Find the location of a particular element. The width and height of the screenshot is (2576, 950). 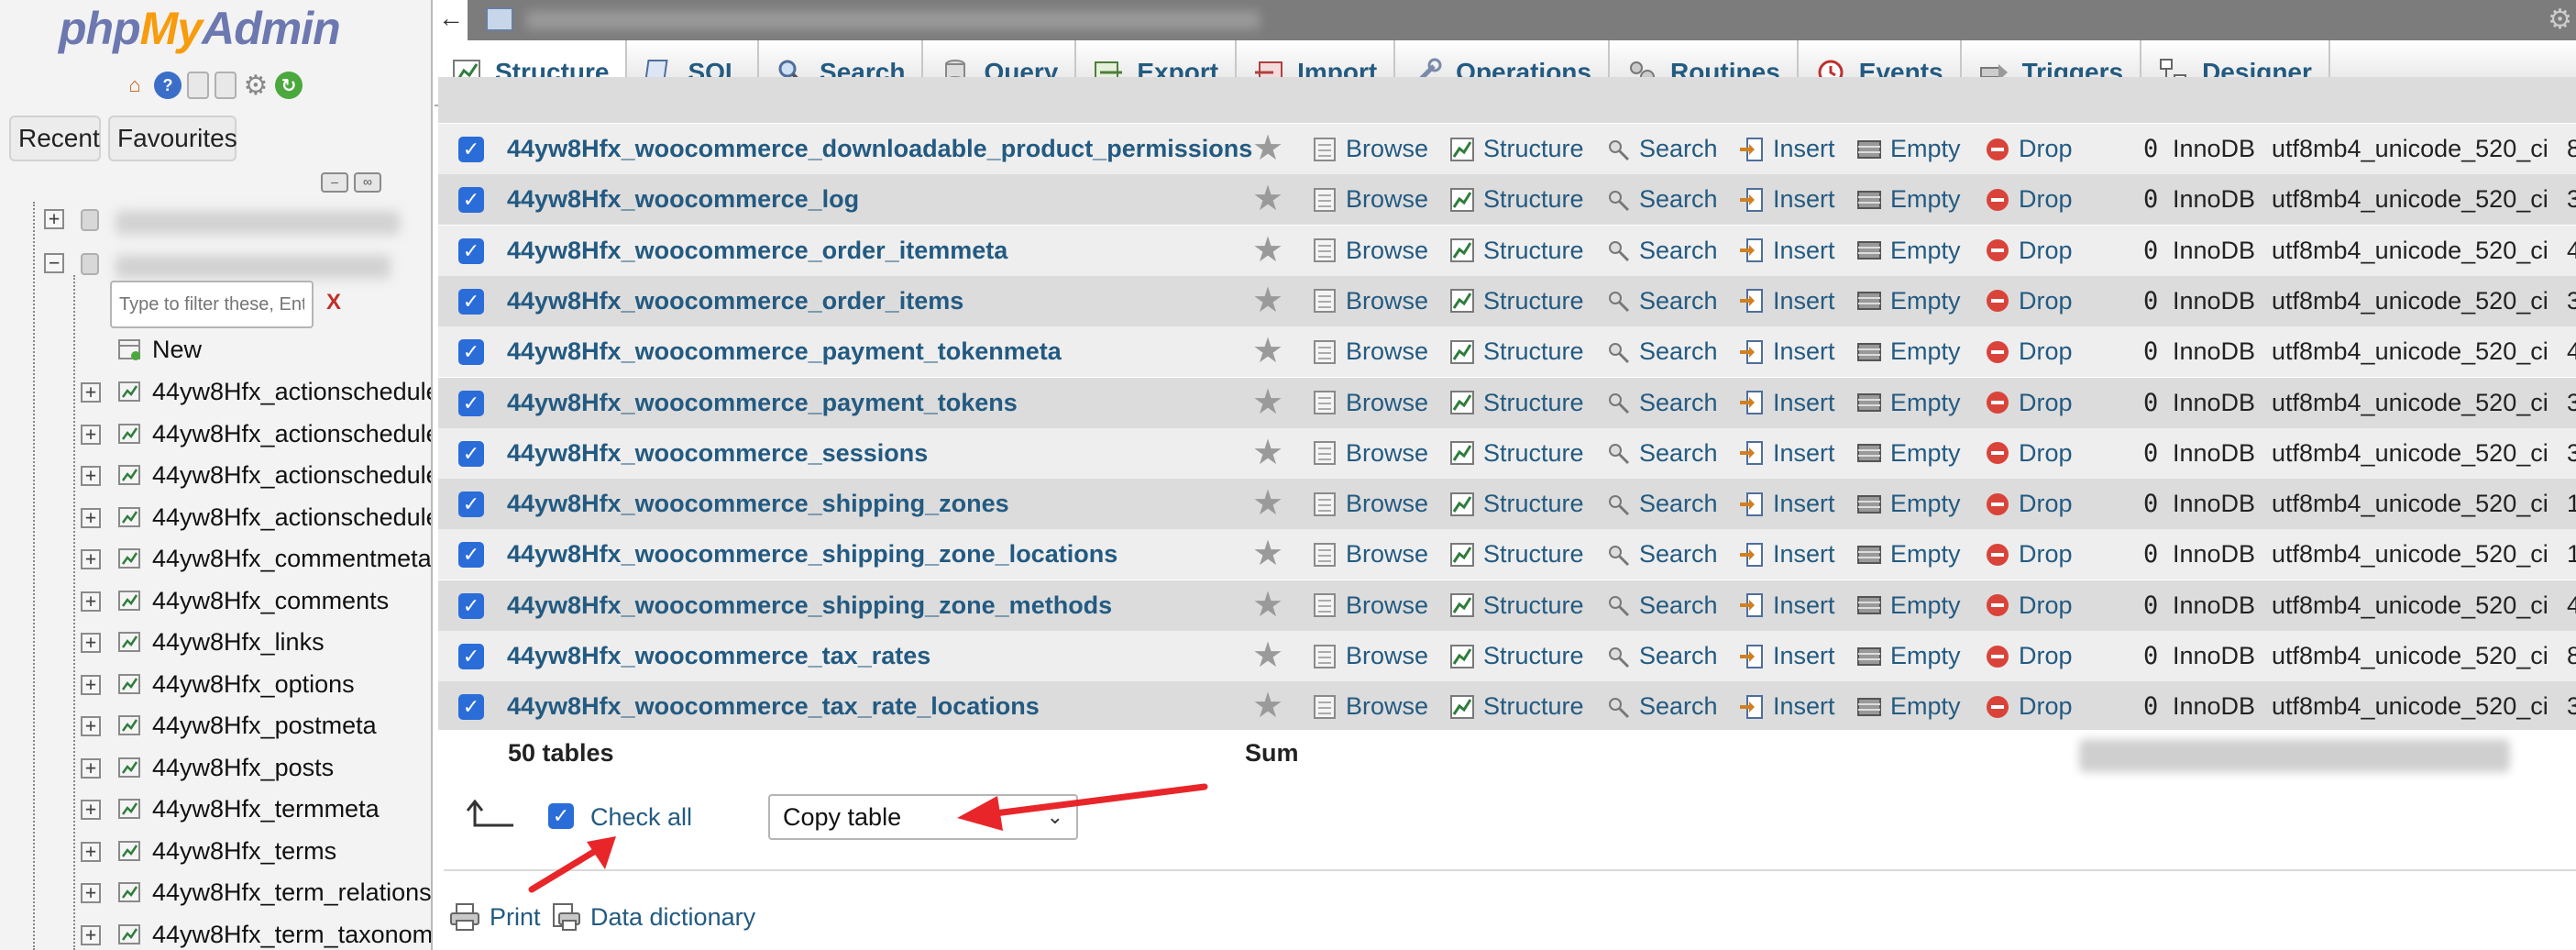

table-name-link: 44yw8Hfx_woocommerce_shipping_zones is located at coordinates (758, 504).